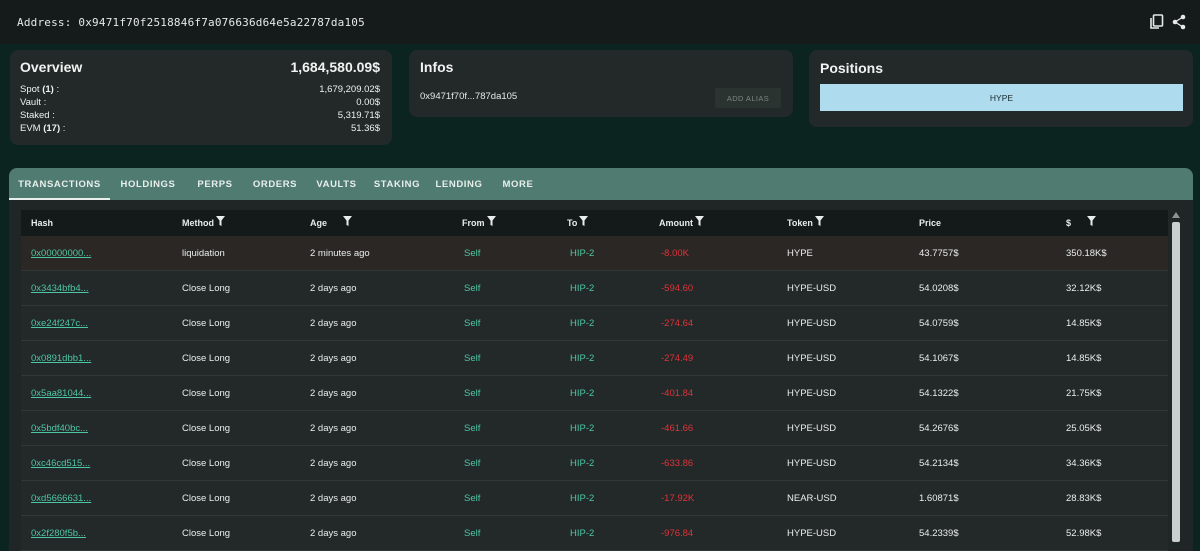 This screenshot has height=551, width=1200. Describe the element at coordinates (1179, 22) in the screenshot. I see `share-icon` at that location.